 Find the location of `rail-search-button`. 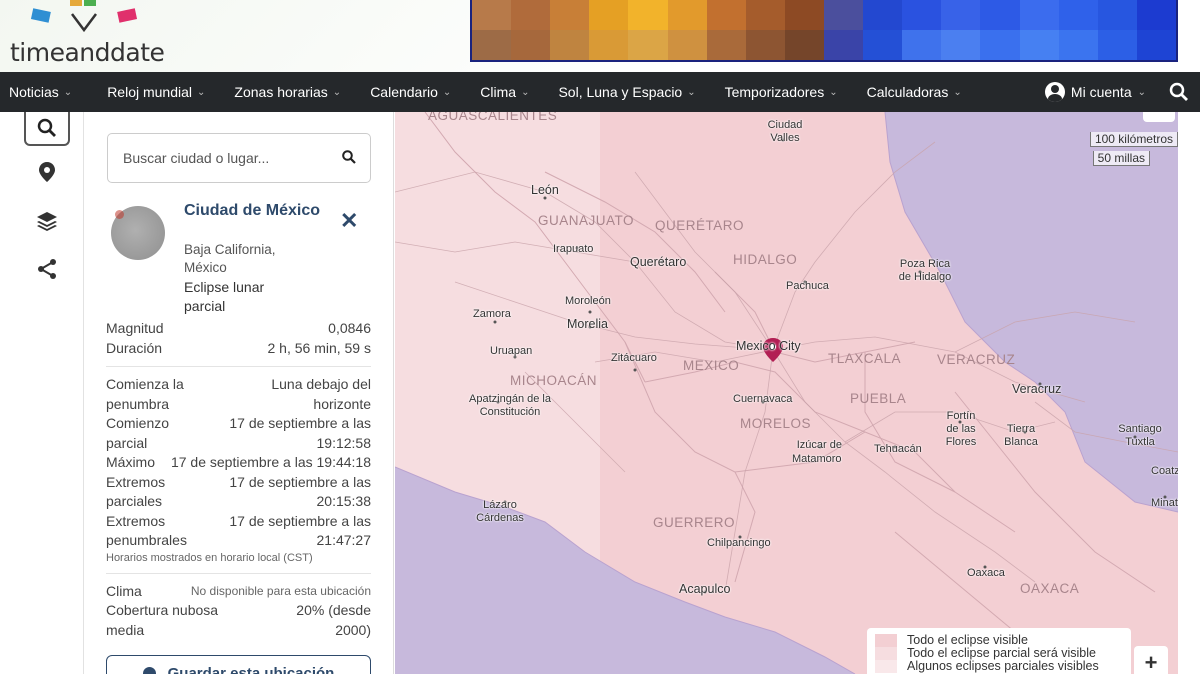

rail-search-button is located at coordinates (47, 129).